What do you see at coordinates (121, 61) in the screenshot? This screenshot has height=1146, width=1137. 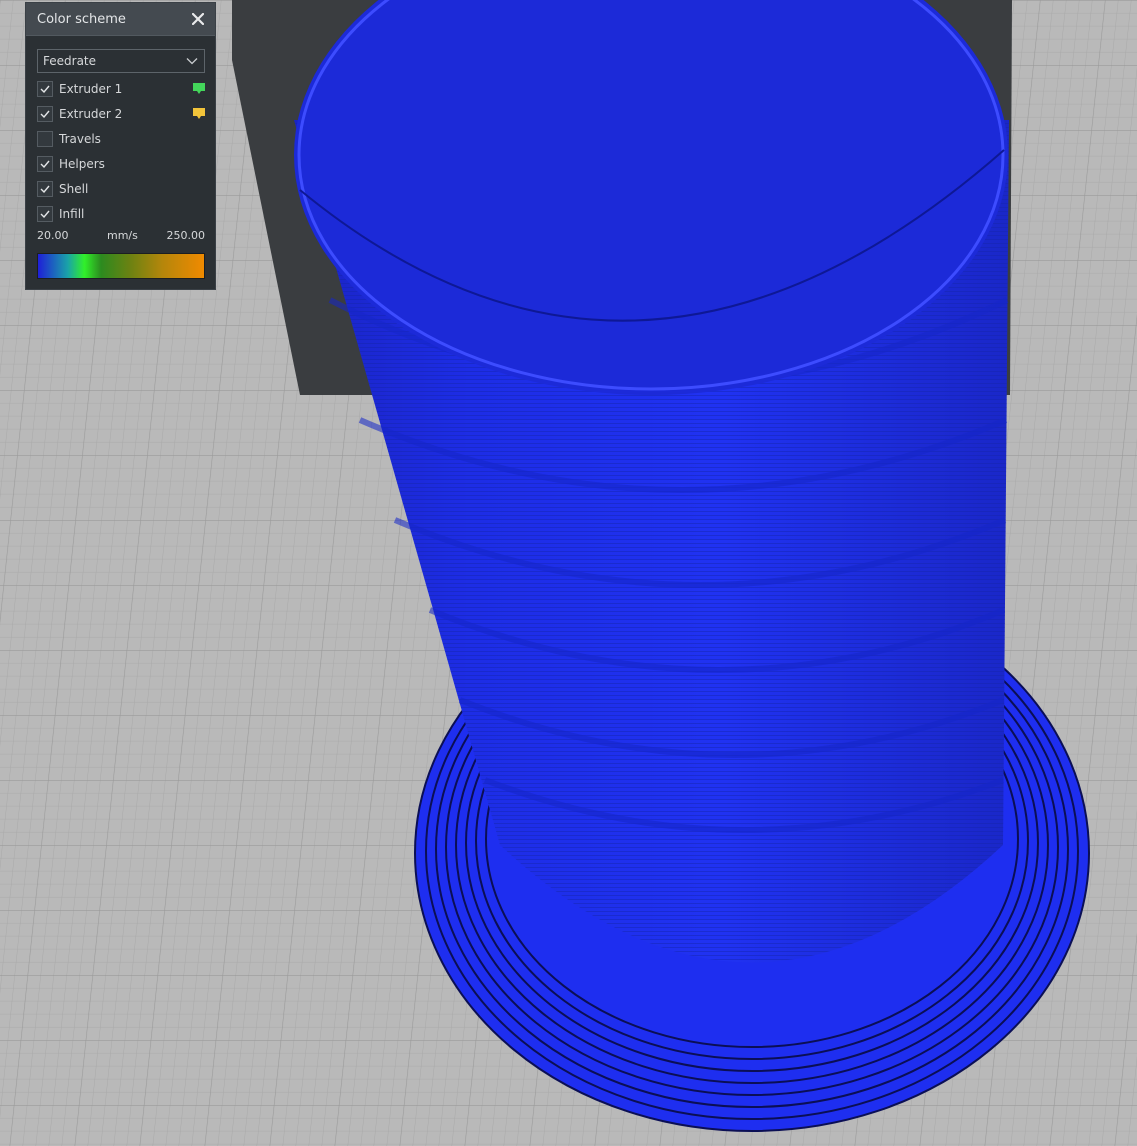 I see `color-scheme-select: Feedrate` at bounding box center [121, 61].